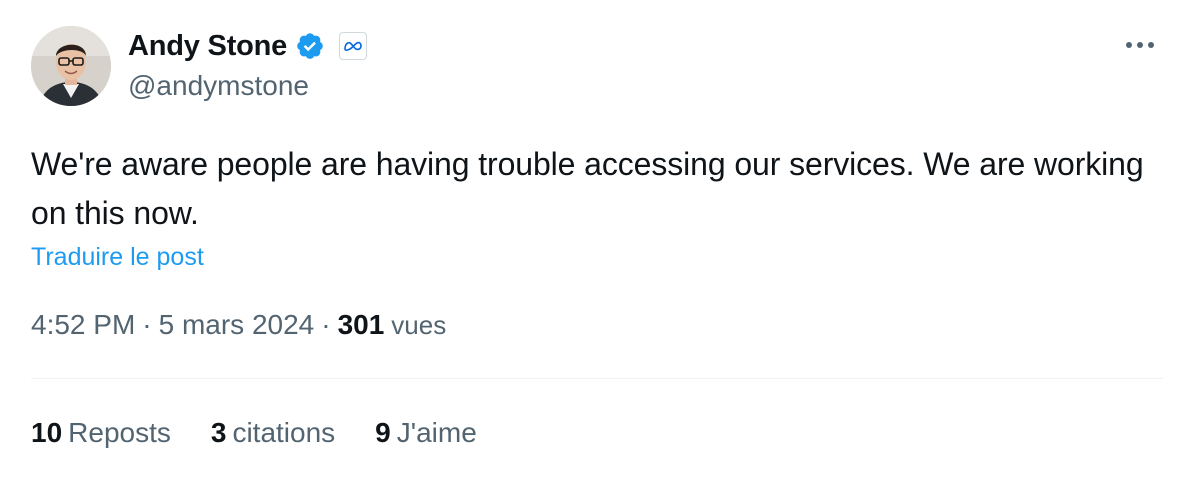  What do you see at coordinates (419, 325) in the screenshot?
I see `views-label: vues` at bounding box center [419, 325].